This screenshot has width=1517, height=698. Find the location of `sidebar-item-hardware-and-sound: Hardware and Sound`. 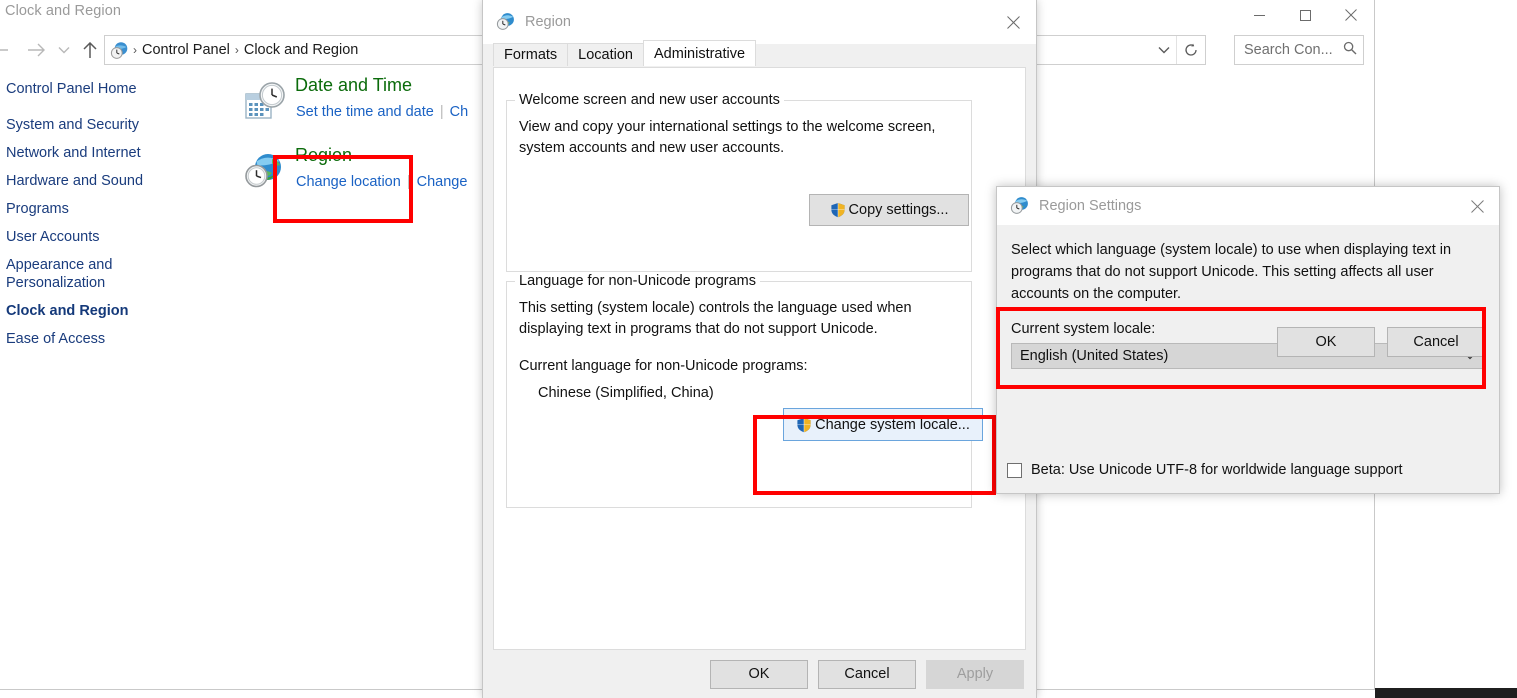

sidebar-item-hardware-and-sound: Hardware and Sound is located at coordinates (107, 181).